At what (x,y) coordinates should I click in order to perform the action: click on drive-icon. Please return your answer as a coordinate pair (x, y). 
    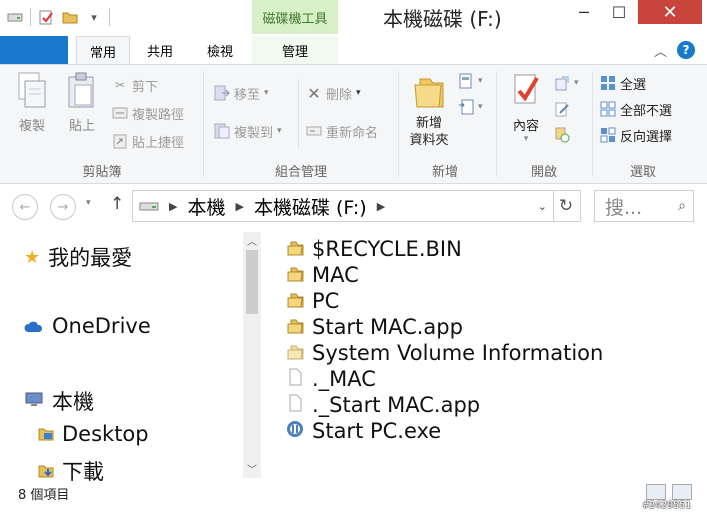
    Looking at the image, I should click on (15, 17).